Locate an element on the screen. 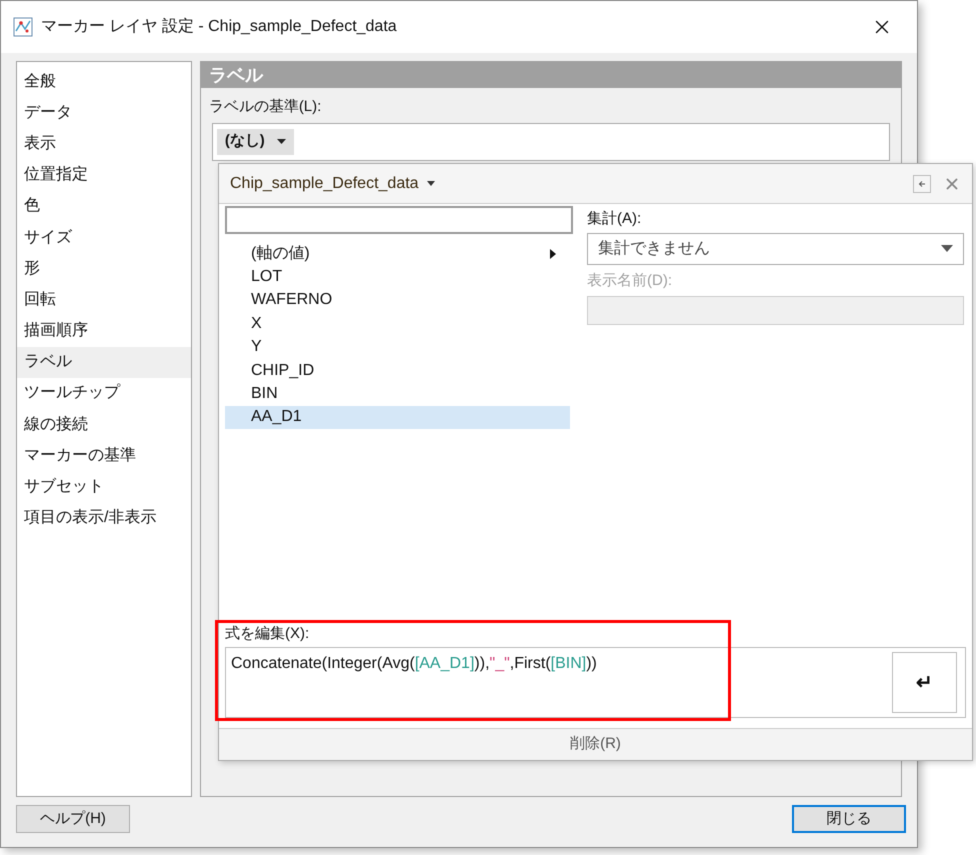 The height and width of the screenshot is (855, 976). sidebar-item: ツールチップ is located at coordinates (104, 394).